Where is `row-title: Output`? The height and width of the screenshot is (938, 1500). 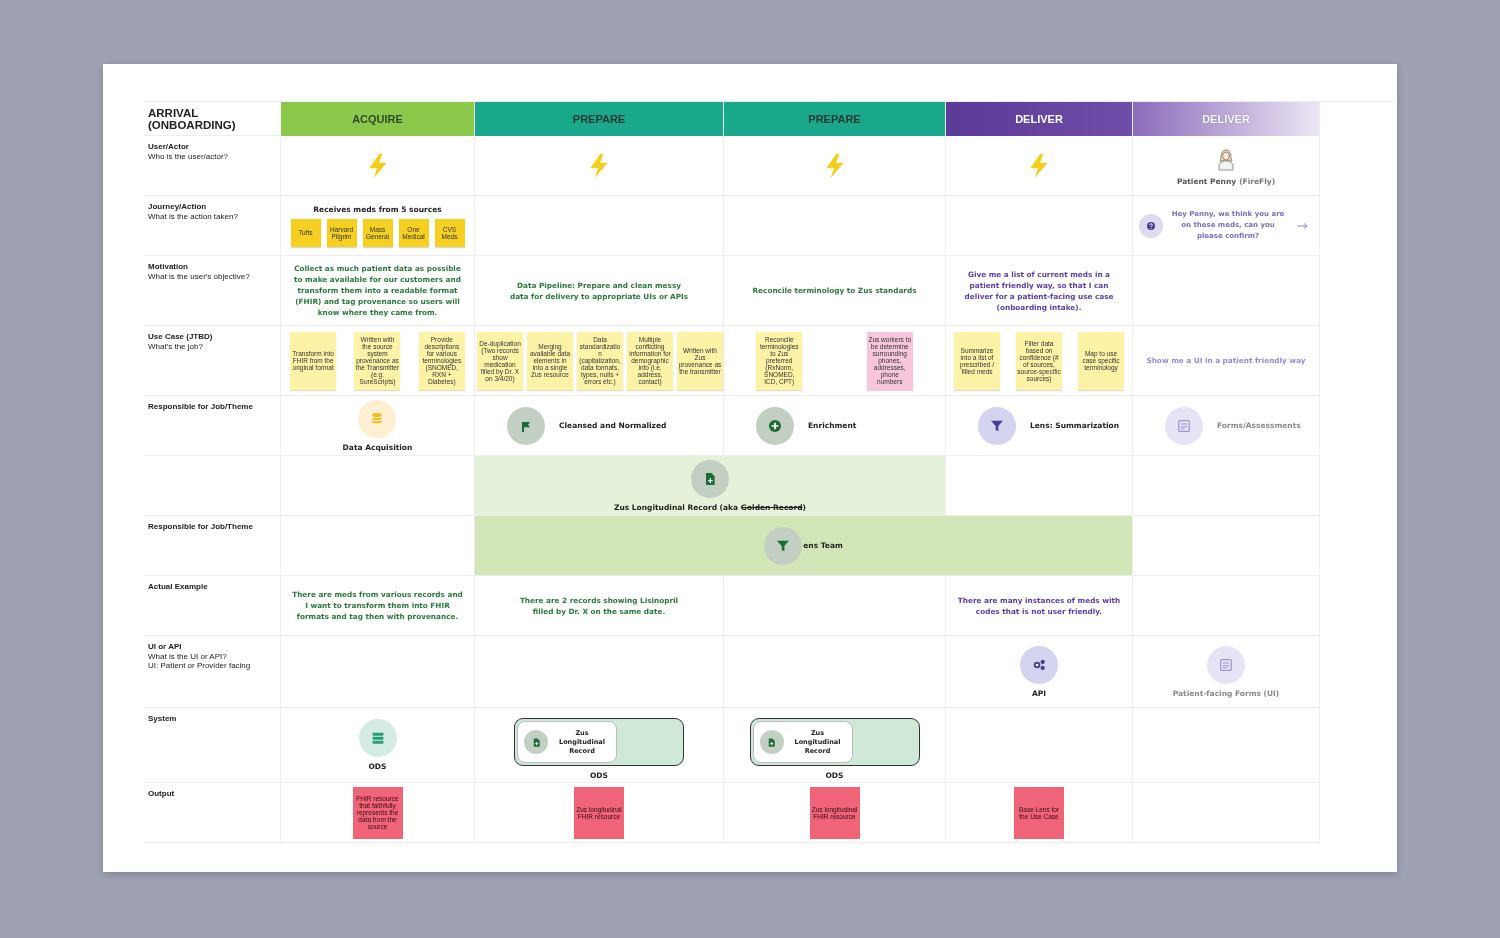 row-title: Output is located at coordinates (162, 794).